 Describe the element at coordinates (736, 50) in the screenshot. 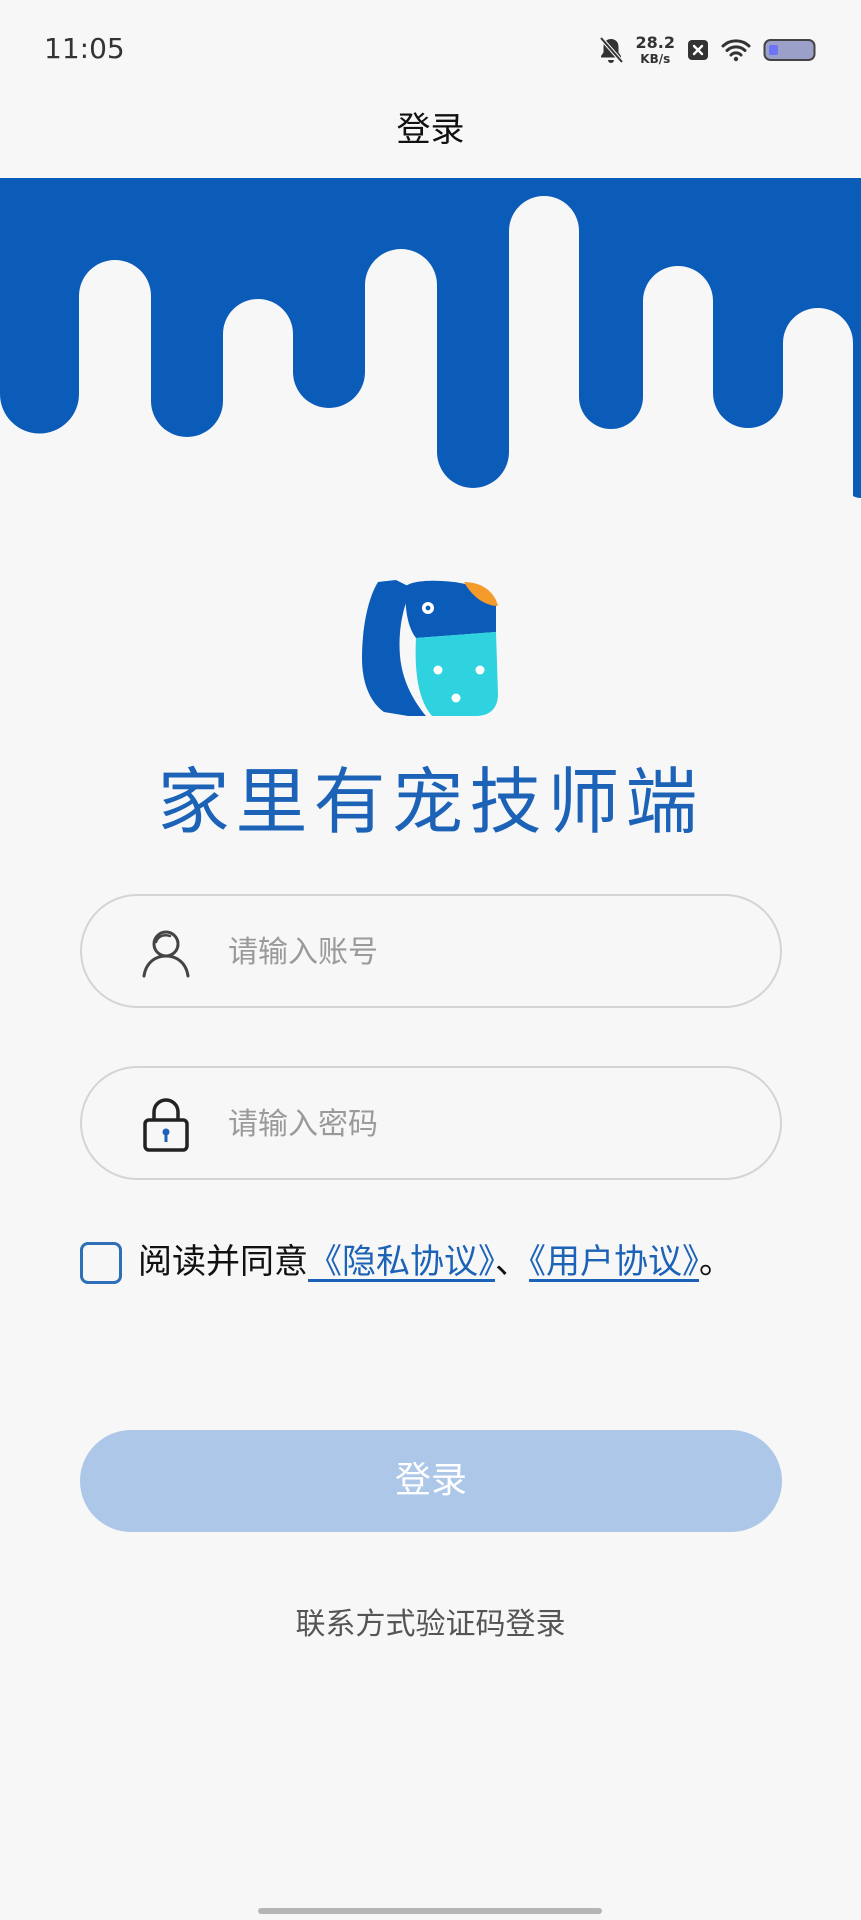

I see `wifi-icon` at that location.